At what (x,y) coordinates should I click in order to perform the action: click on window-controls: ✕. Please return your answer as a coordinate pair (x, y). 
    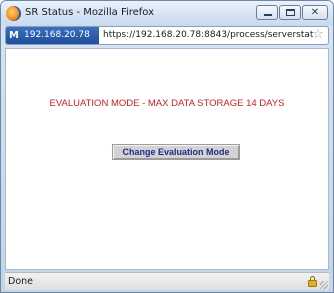
    Looking at the image, I should click on (292, 13).